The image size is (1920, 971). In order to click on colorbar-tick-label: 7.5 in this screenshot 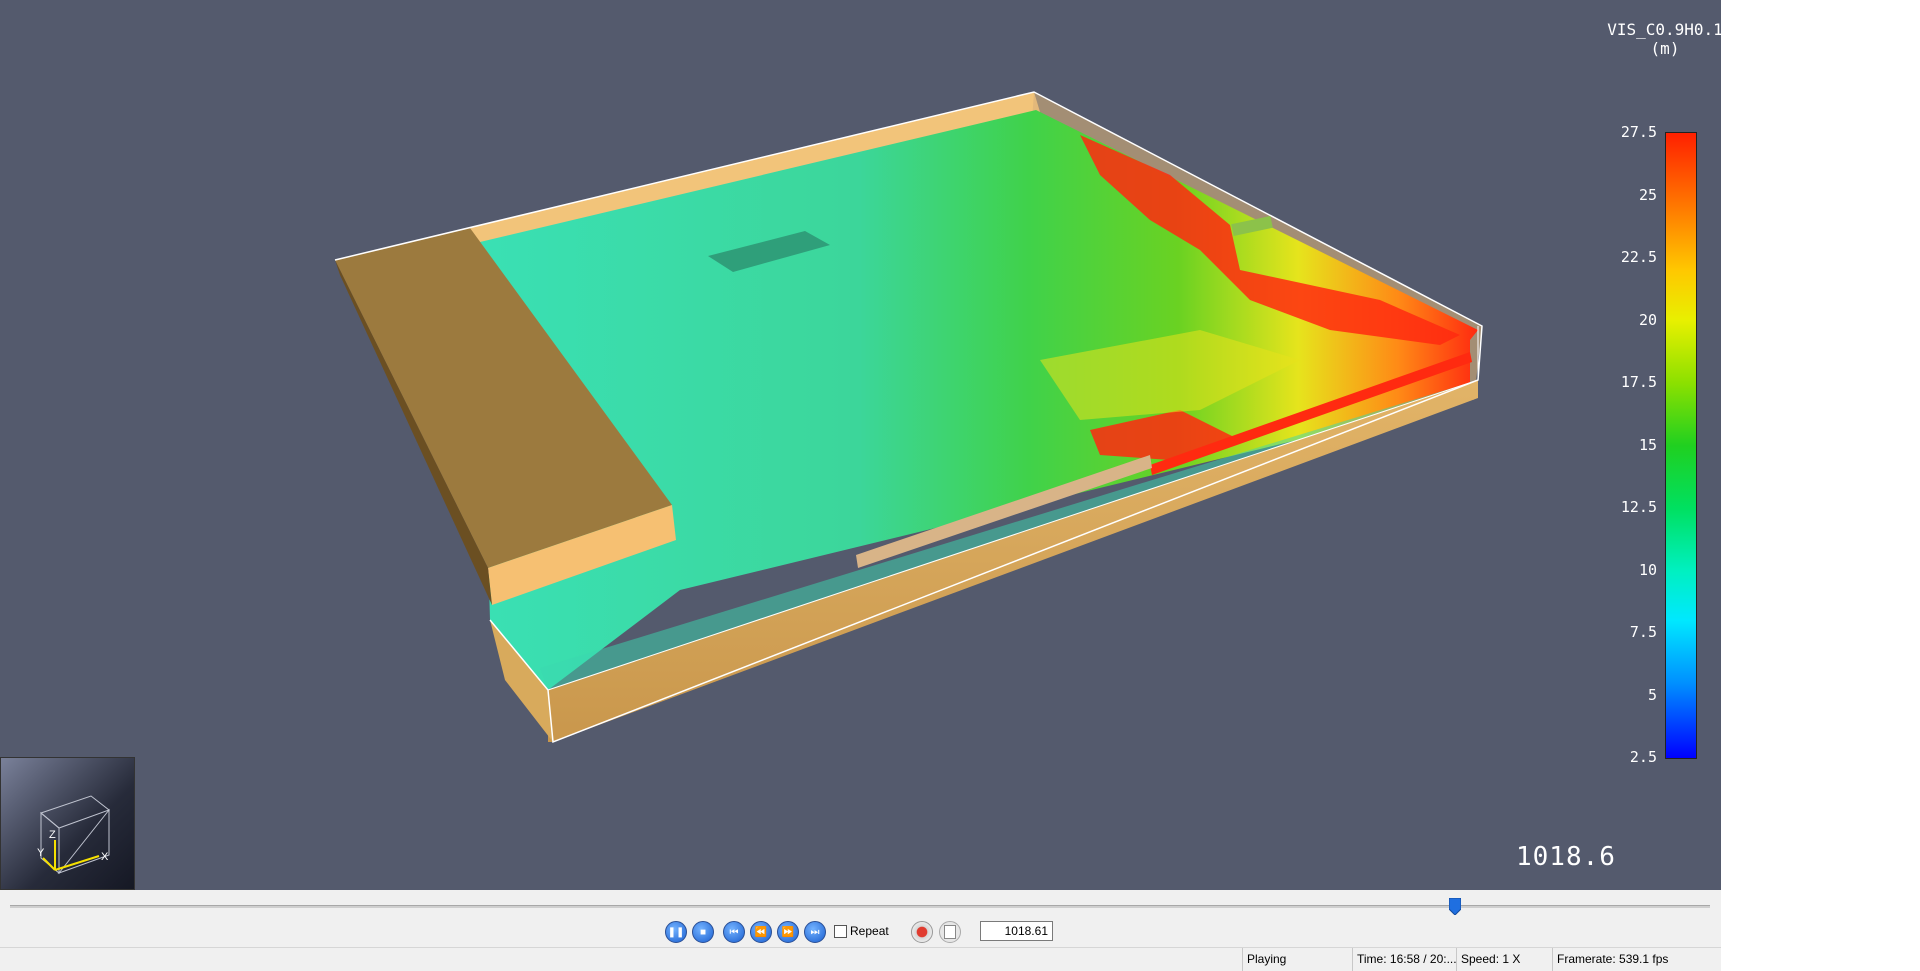, I will do `click(1643, 632)`.